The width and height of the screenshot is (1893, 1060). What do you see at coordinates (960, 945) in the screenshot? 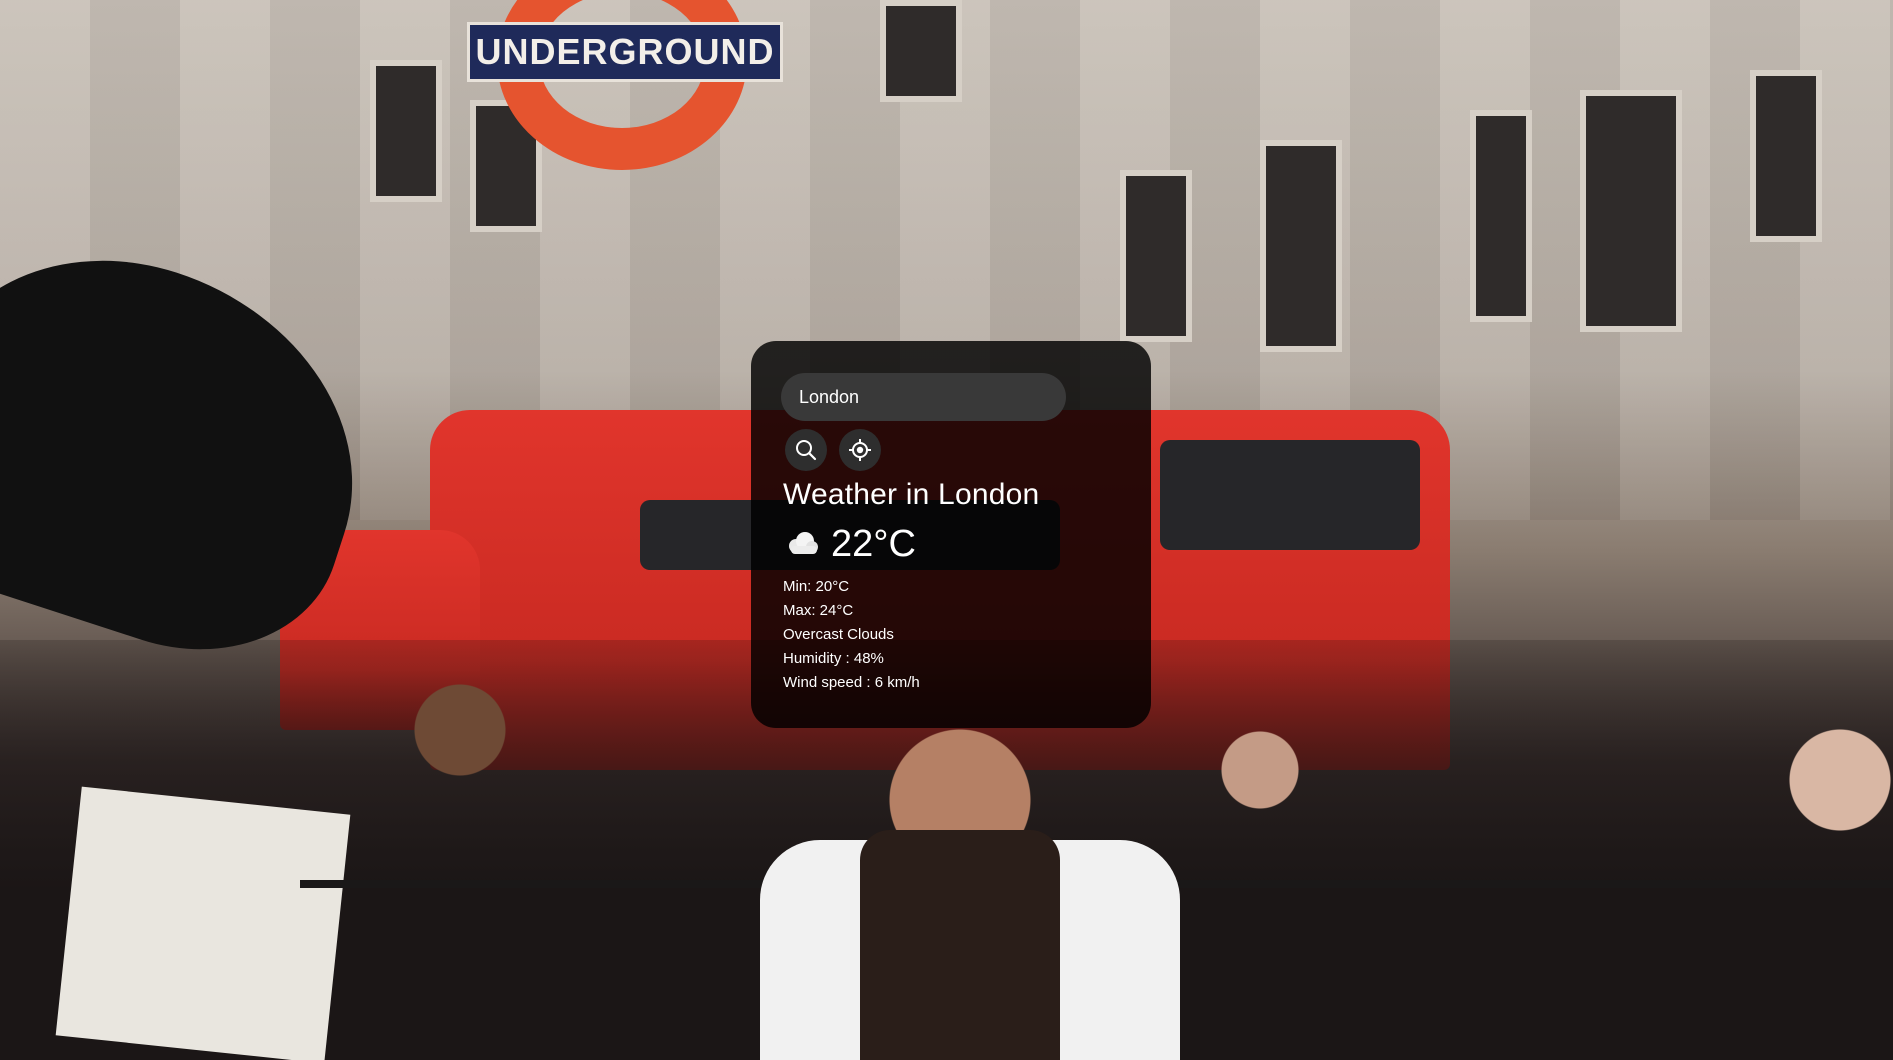
I see `person-vest` at bounding box center [960, 945].